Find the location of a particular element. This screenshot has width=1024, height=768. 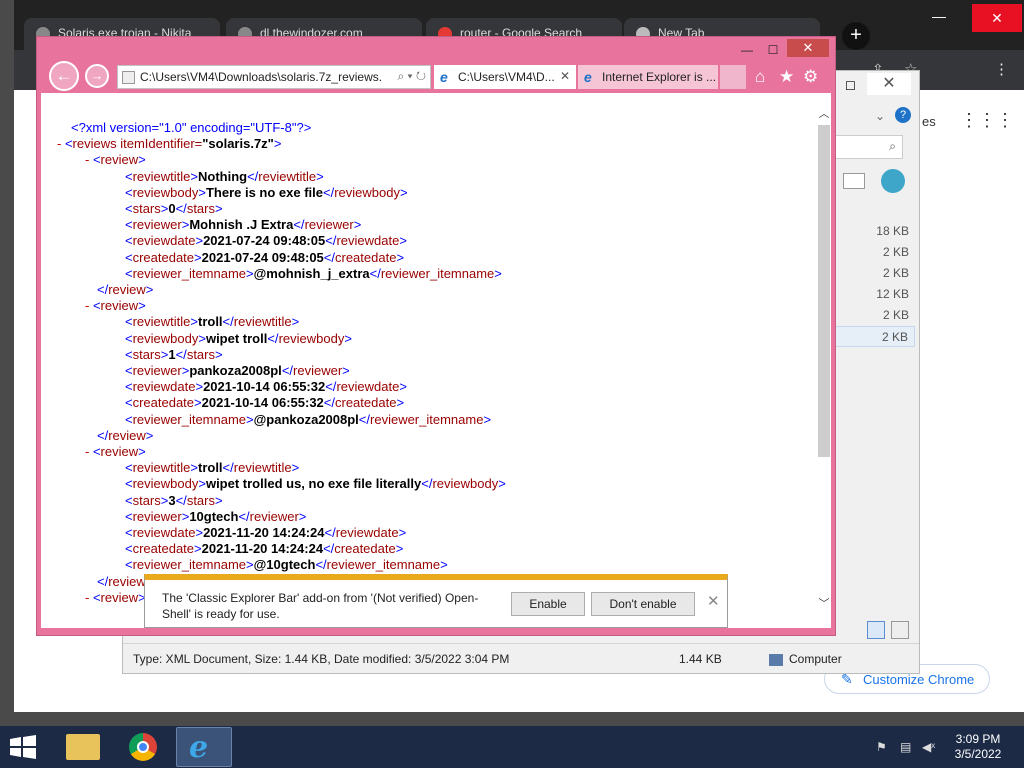

ie-taskbar-button: e is located at coordinates (204, 747).